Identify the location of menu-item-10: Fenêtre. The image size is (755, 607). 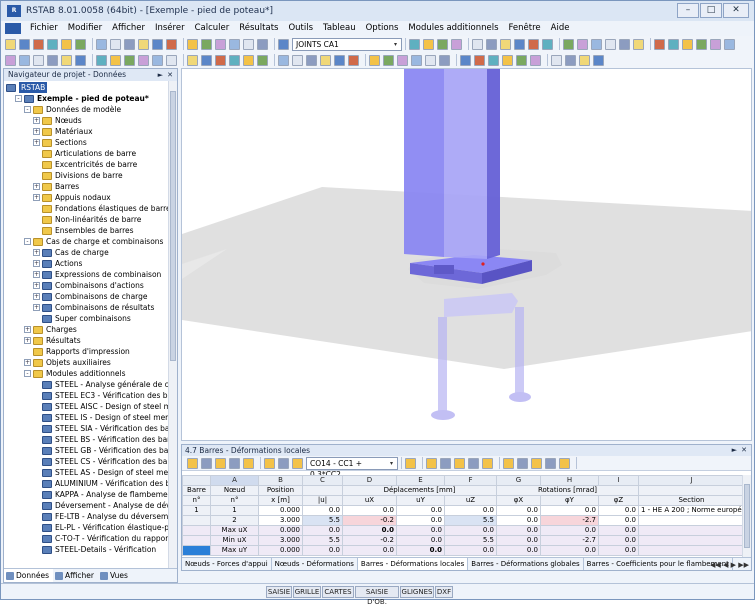
(525, 28).